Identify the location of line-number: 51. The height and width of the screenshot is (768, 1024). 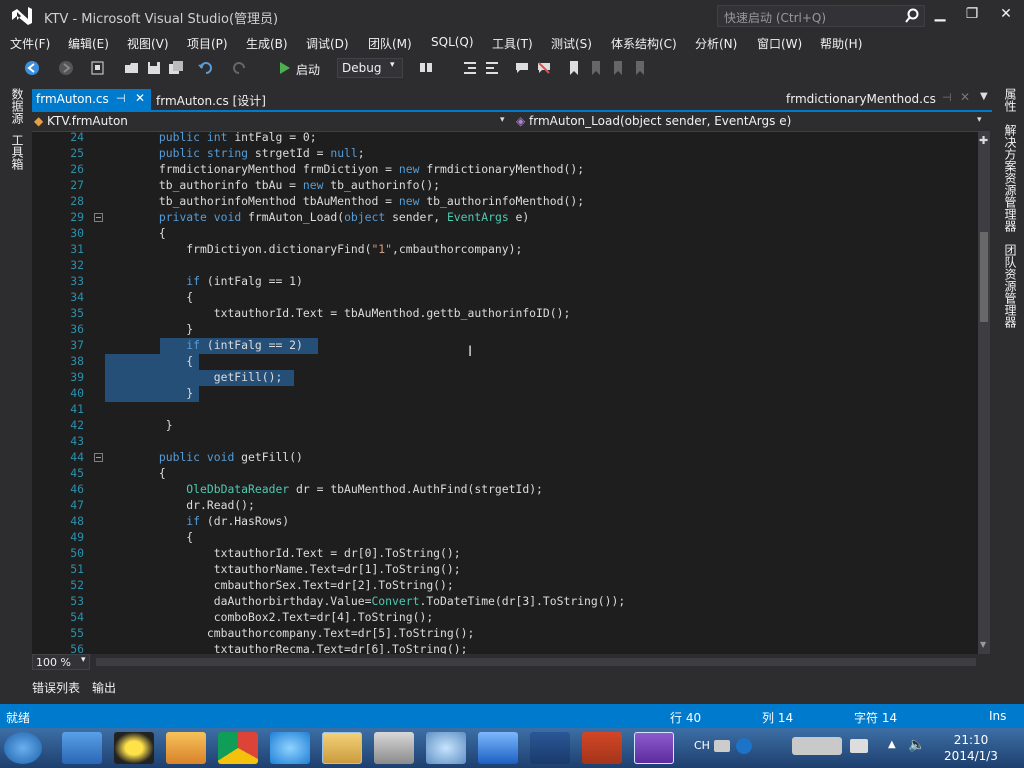
(77, 569).